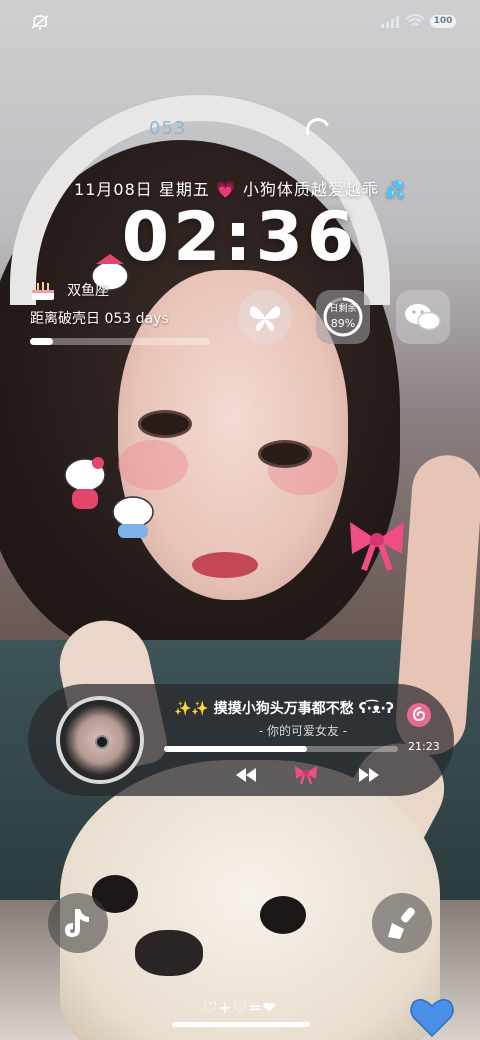 This screenshot has height=1040, width=480. Describe the element at coordinates (343, 323) in the screenshot. I see `day-remaining-percent: 89%` at that location.